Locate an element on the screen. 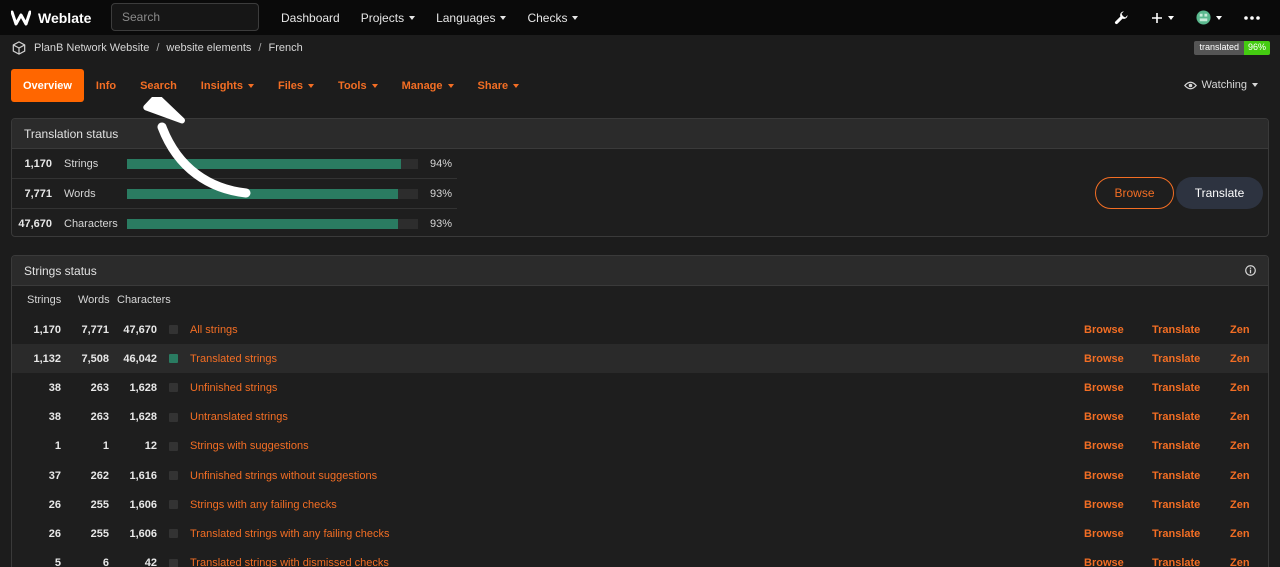 The image size is (1280, 567). strings-status-title: Strings status is located at coordinates (60, 270).